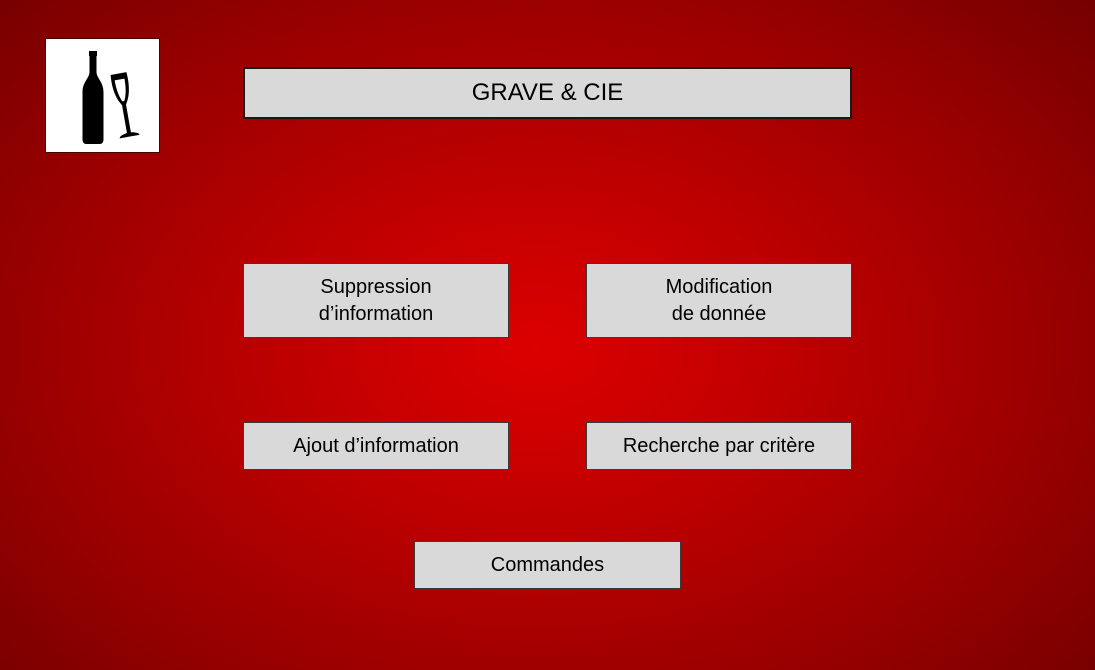 Image resolution: width=1095 pixels, height=670 pixels. What do you see at coordinates (376, 446) in the screenshot?
I see `ajout-information-button: Ajout d’information` at bounding box center [376, 446].